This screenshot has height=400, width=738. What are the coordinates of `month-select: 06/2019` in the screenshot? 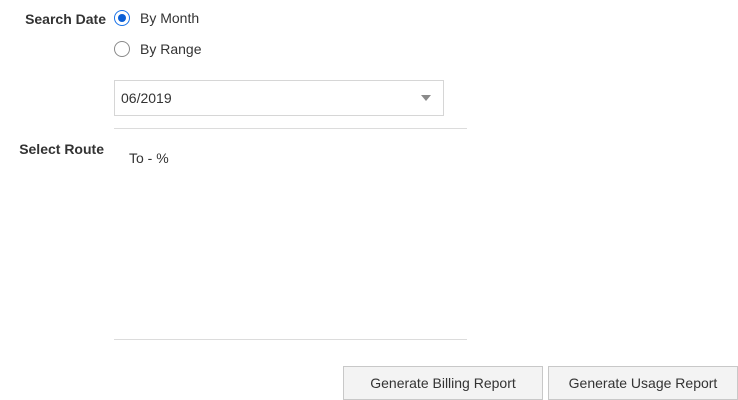 It's located at (279, 98).